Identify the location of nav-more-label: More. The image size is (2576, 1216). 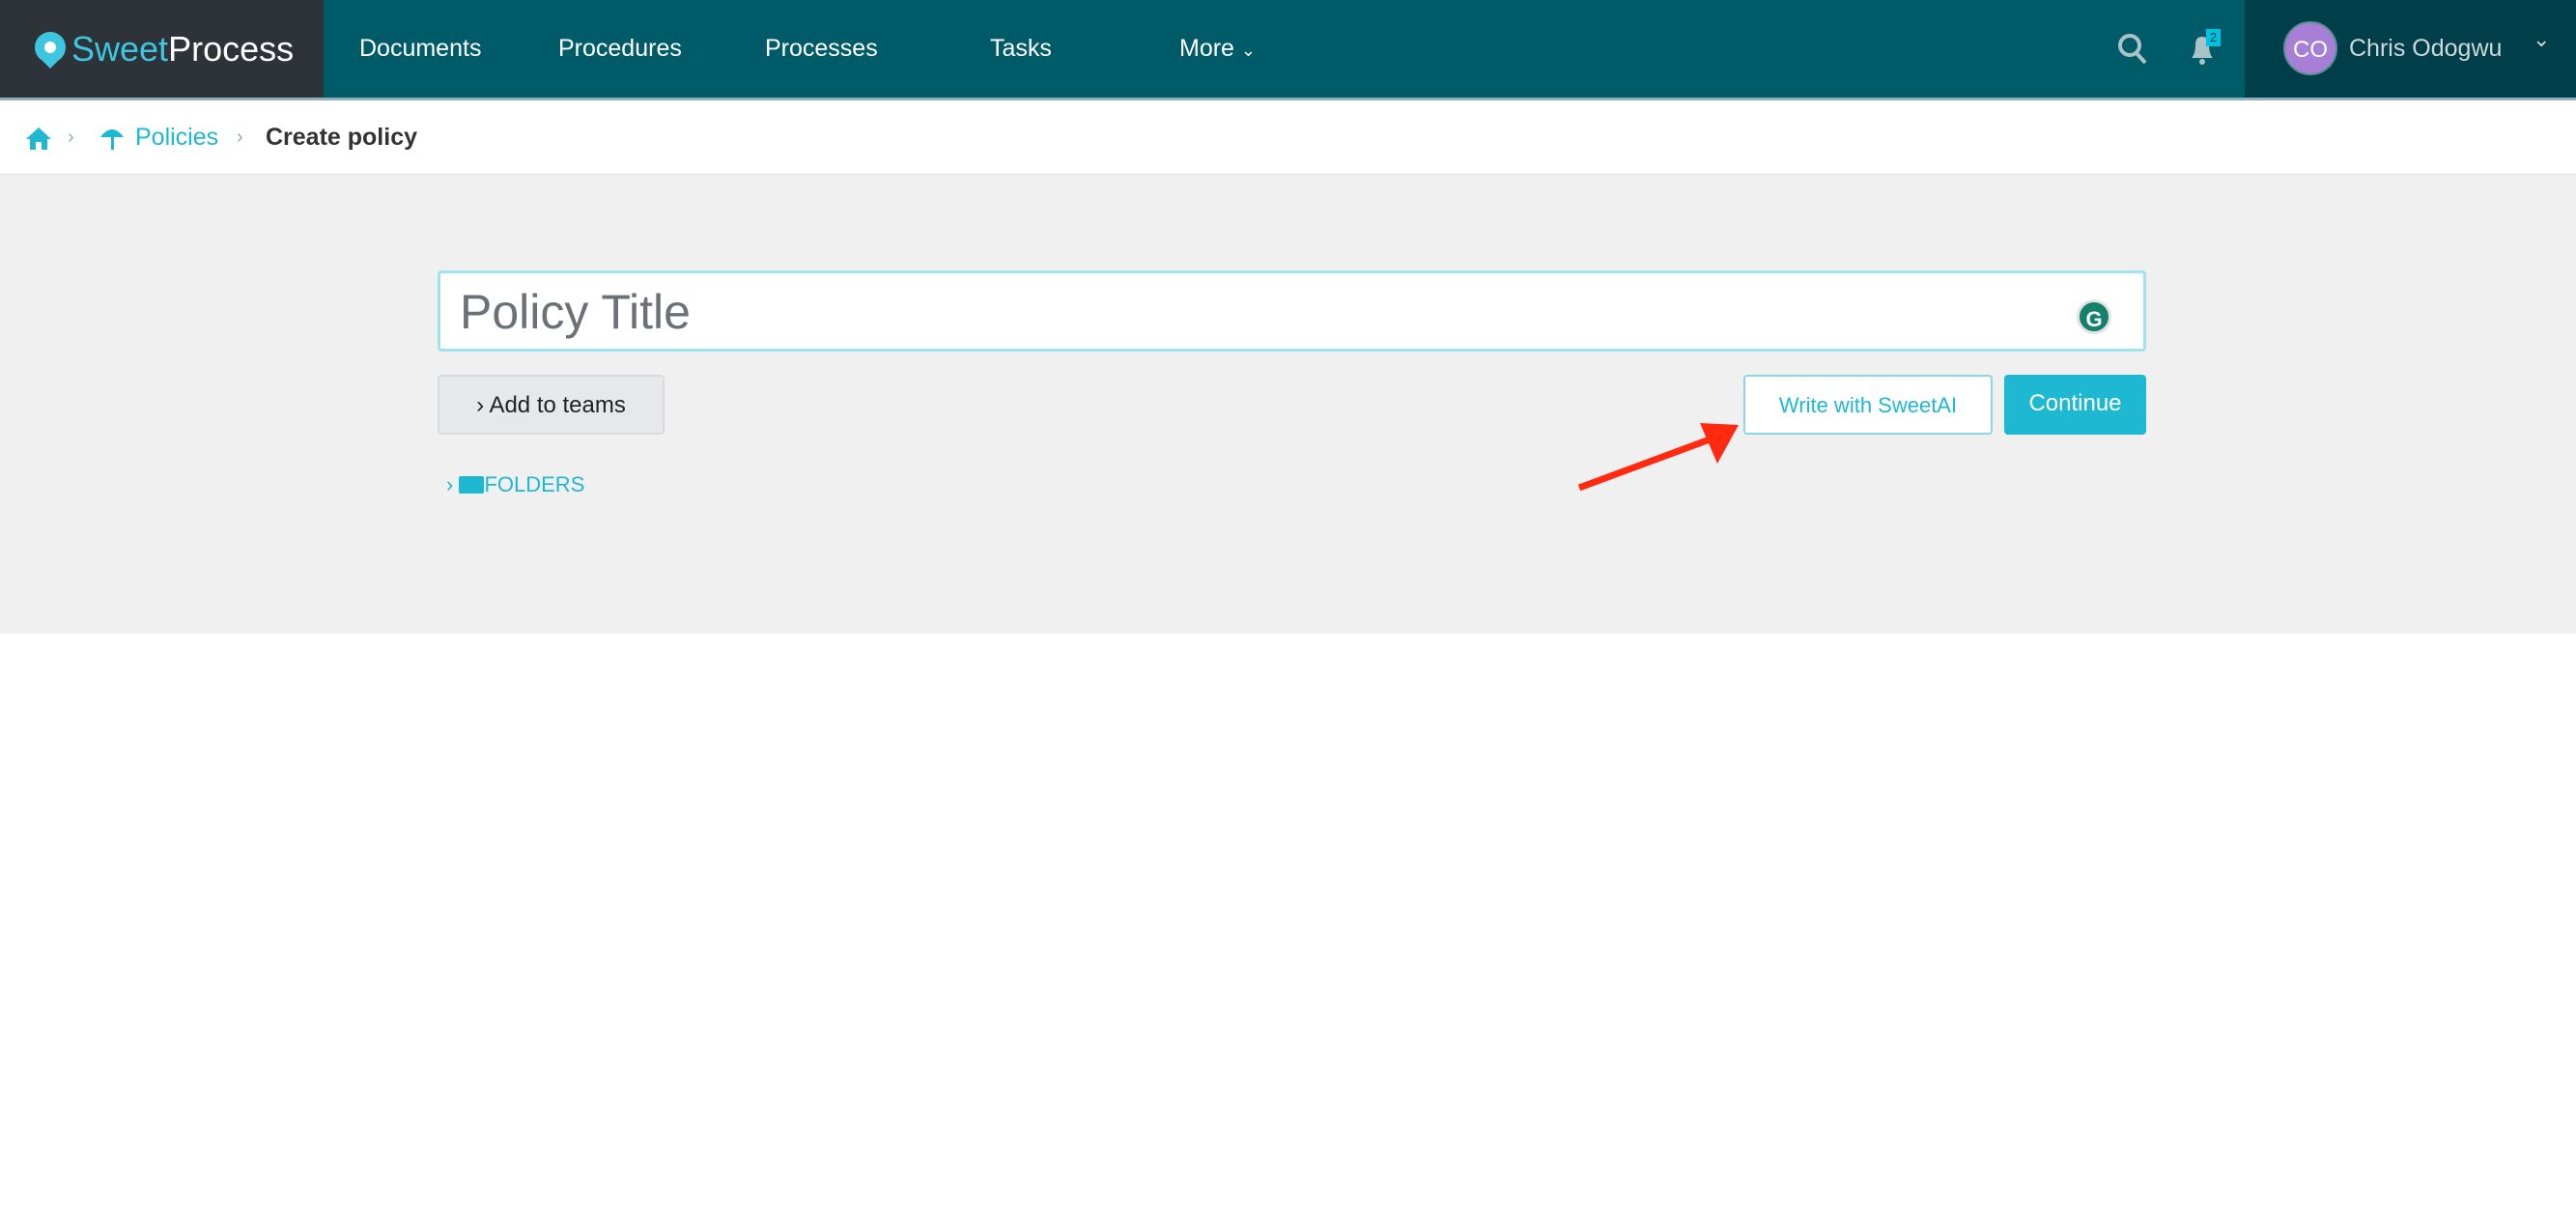
(1206, 48).